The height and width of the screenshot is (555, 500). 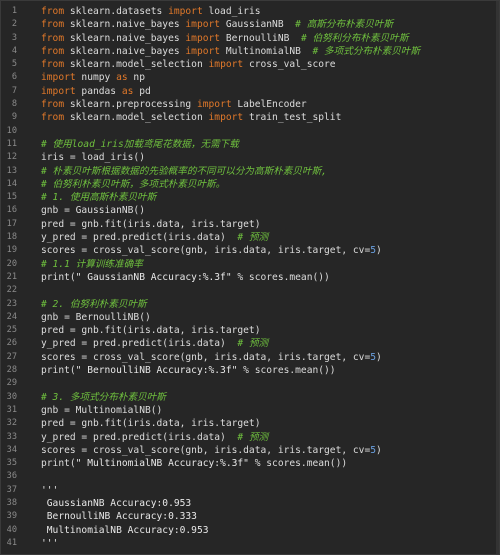 What do you see at coordinates (14, 77) in the screenshot?
I see `line-number: 6` at bounding box center [14, 77].